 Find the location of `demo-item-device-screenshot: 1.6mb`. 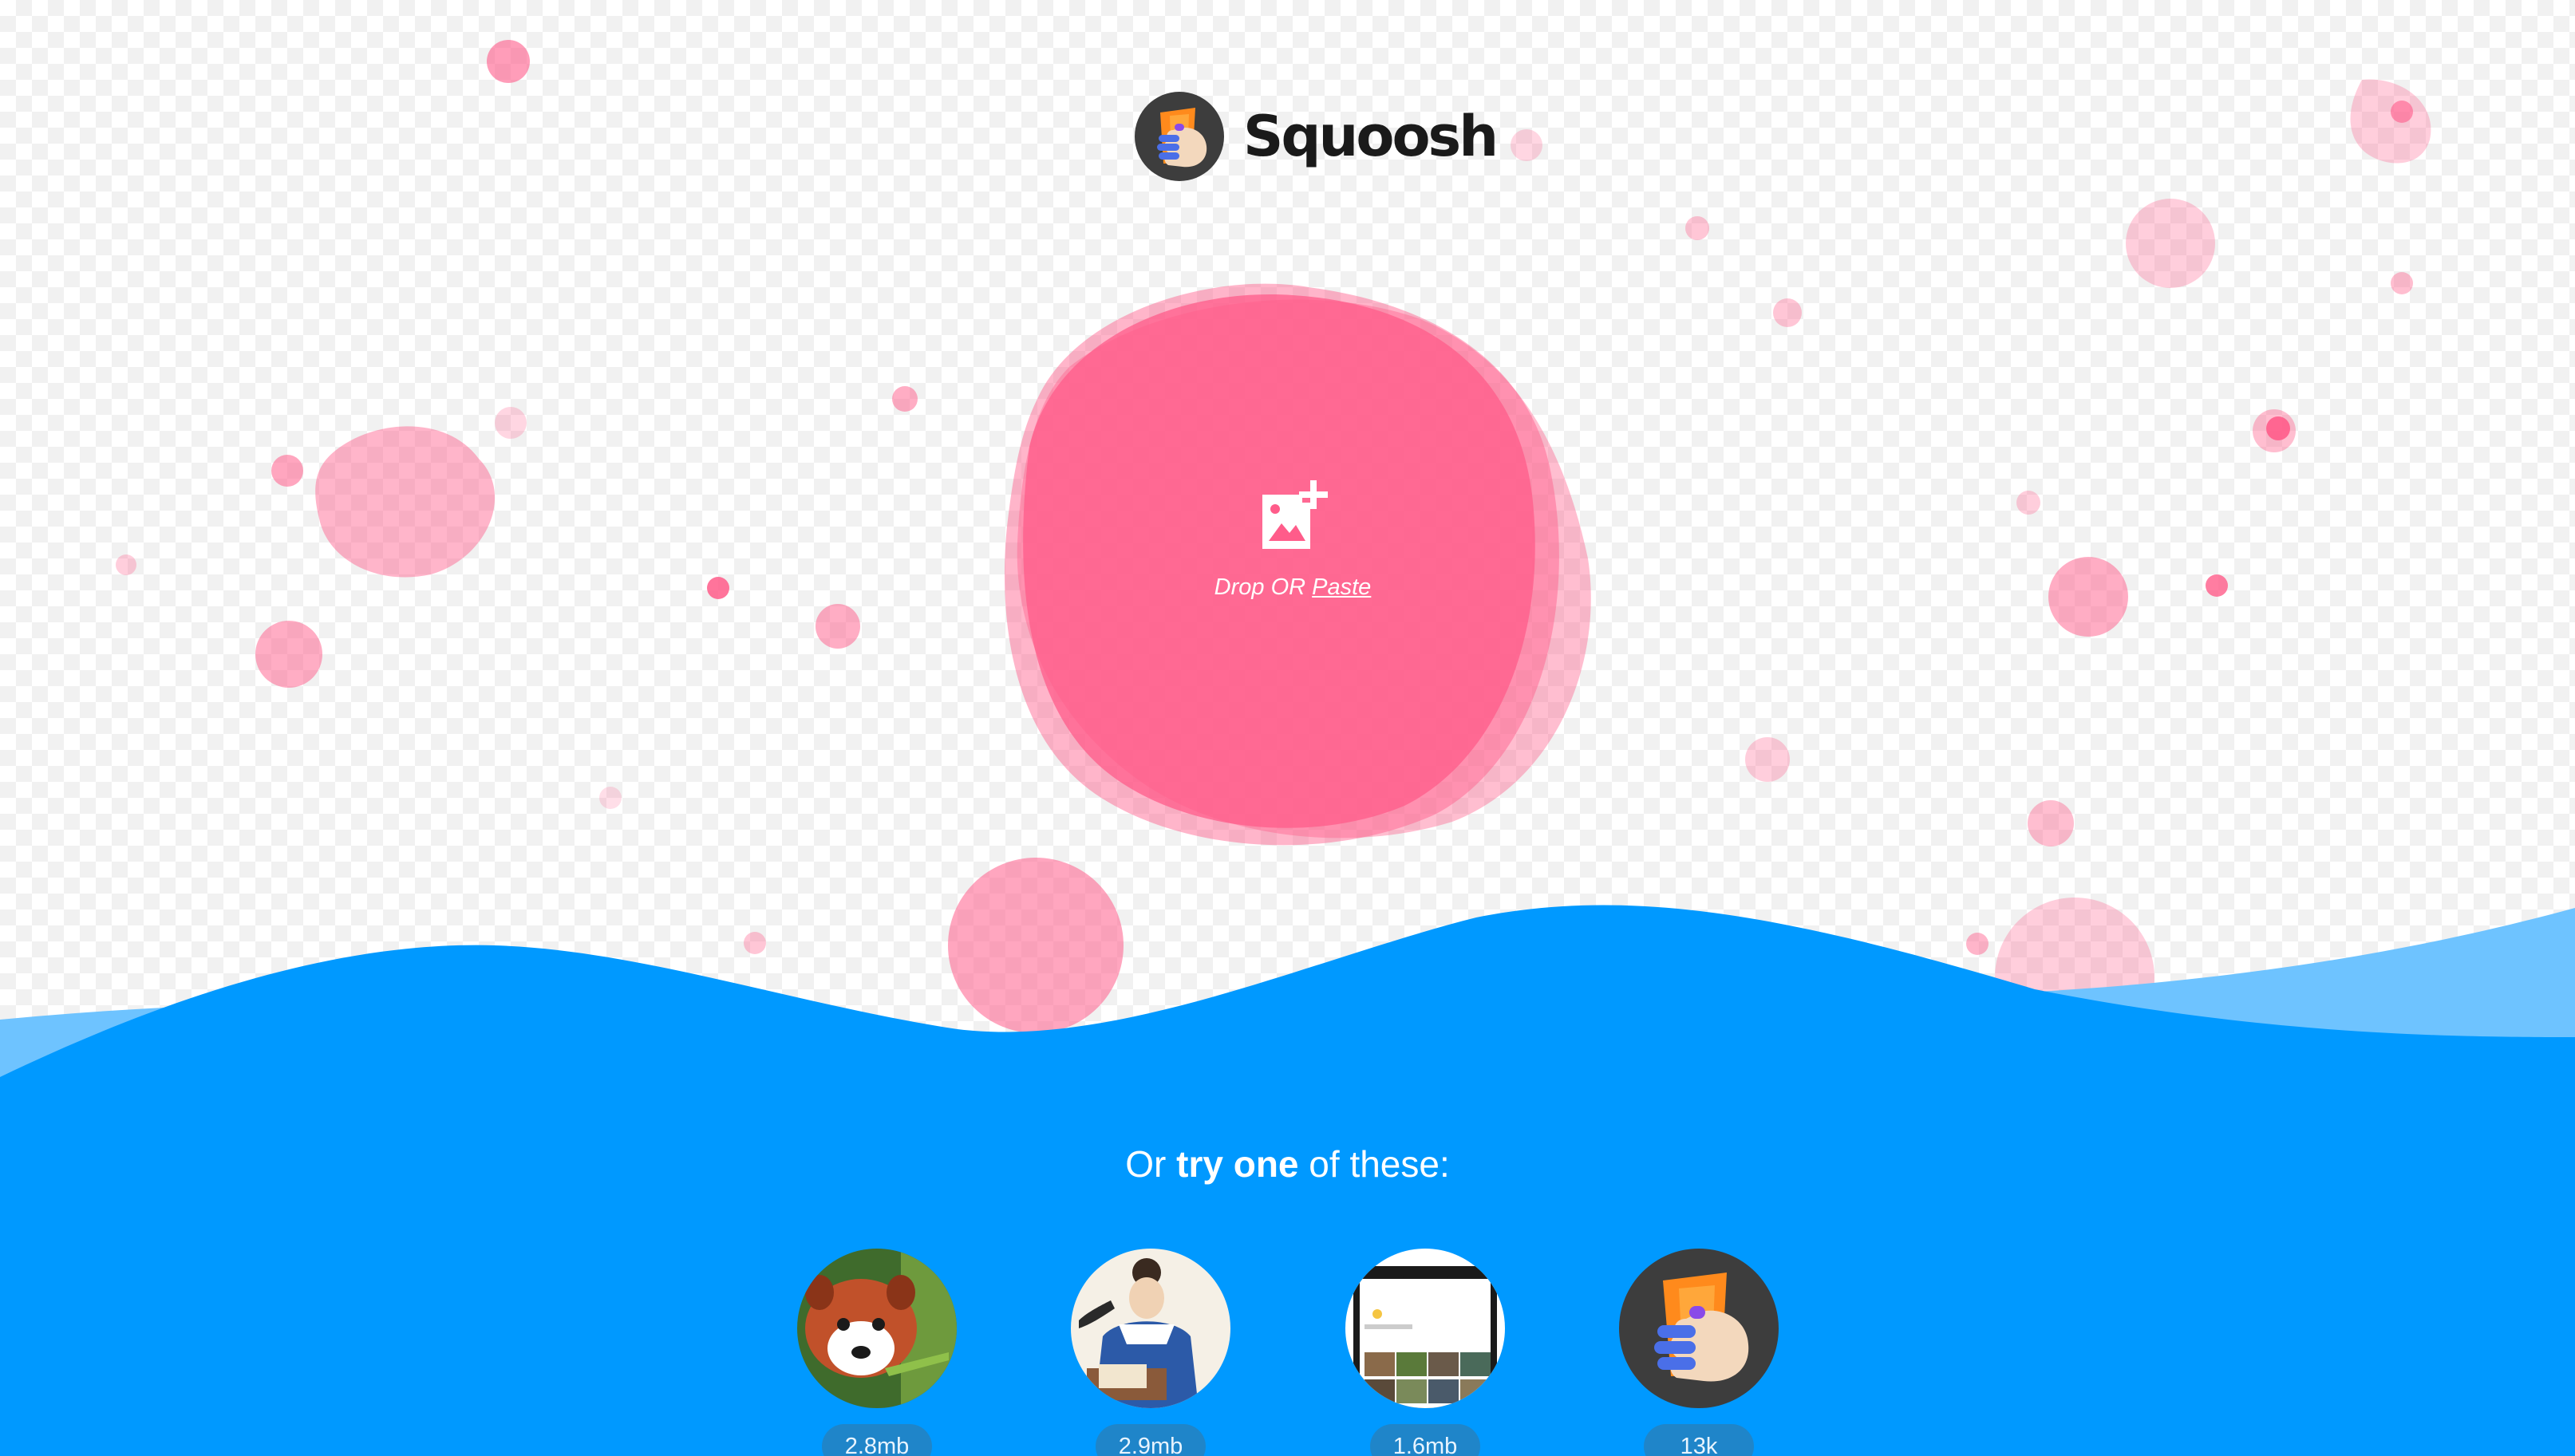

demo-item-device-screenshot: 1.6mb is located at coordinates (1426, 1352).